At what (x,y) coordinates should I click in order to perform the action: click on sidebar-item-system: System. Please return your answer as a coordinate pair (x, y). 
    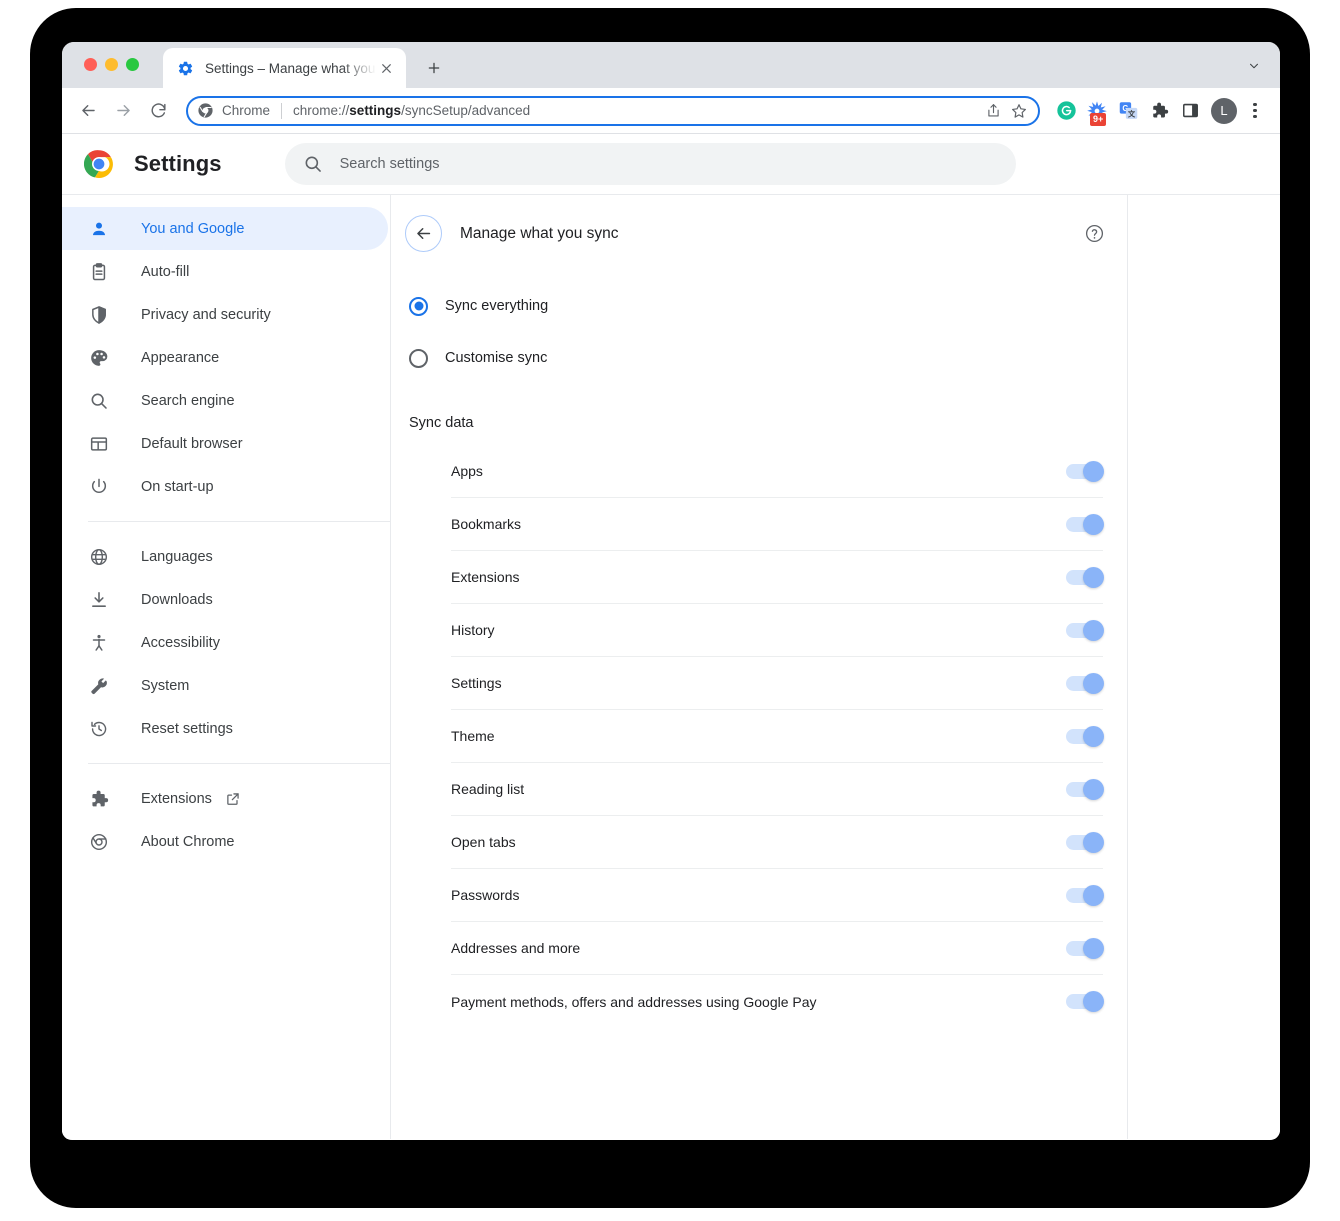
    Looking at the image, I should click on (225, 685).